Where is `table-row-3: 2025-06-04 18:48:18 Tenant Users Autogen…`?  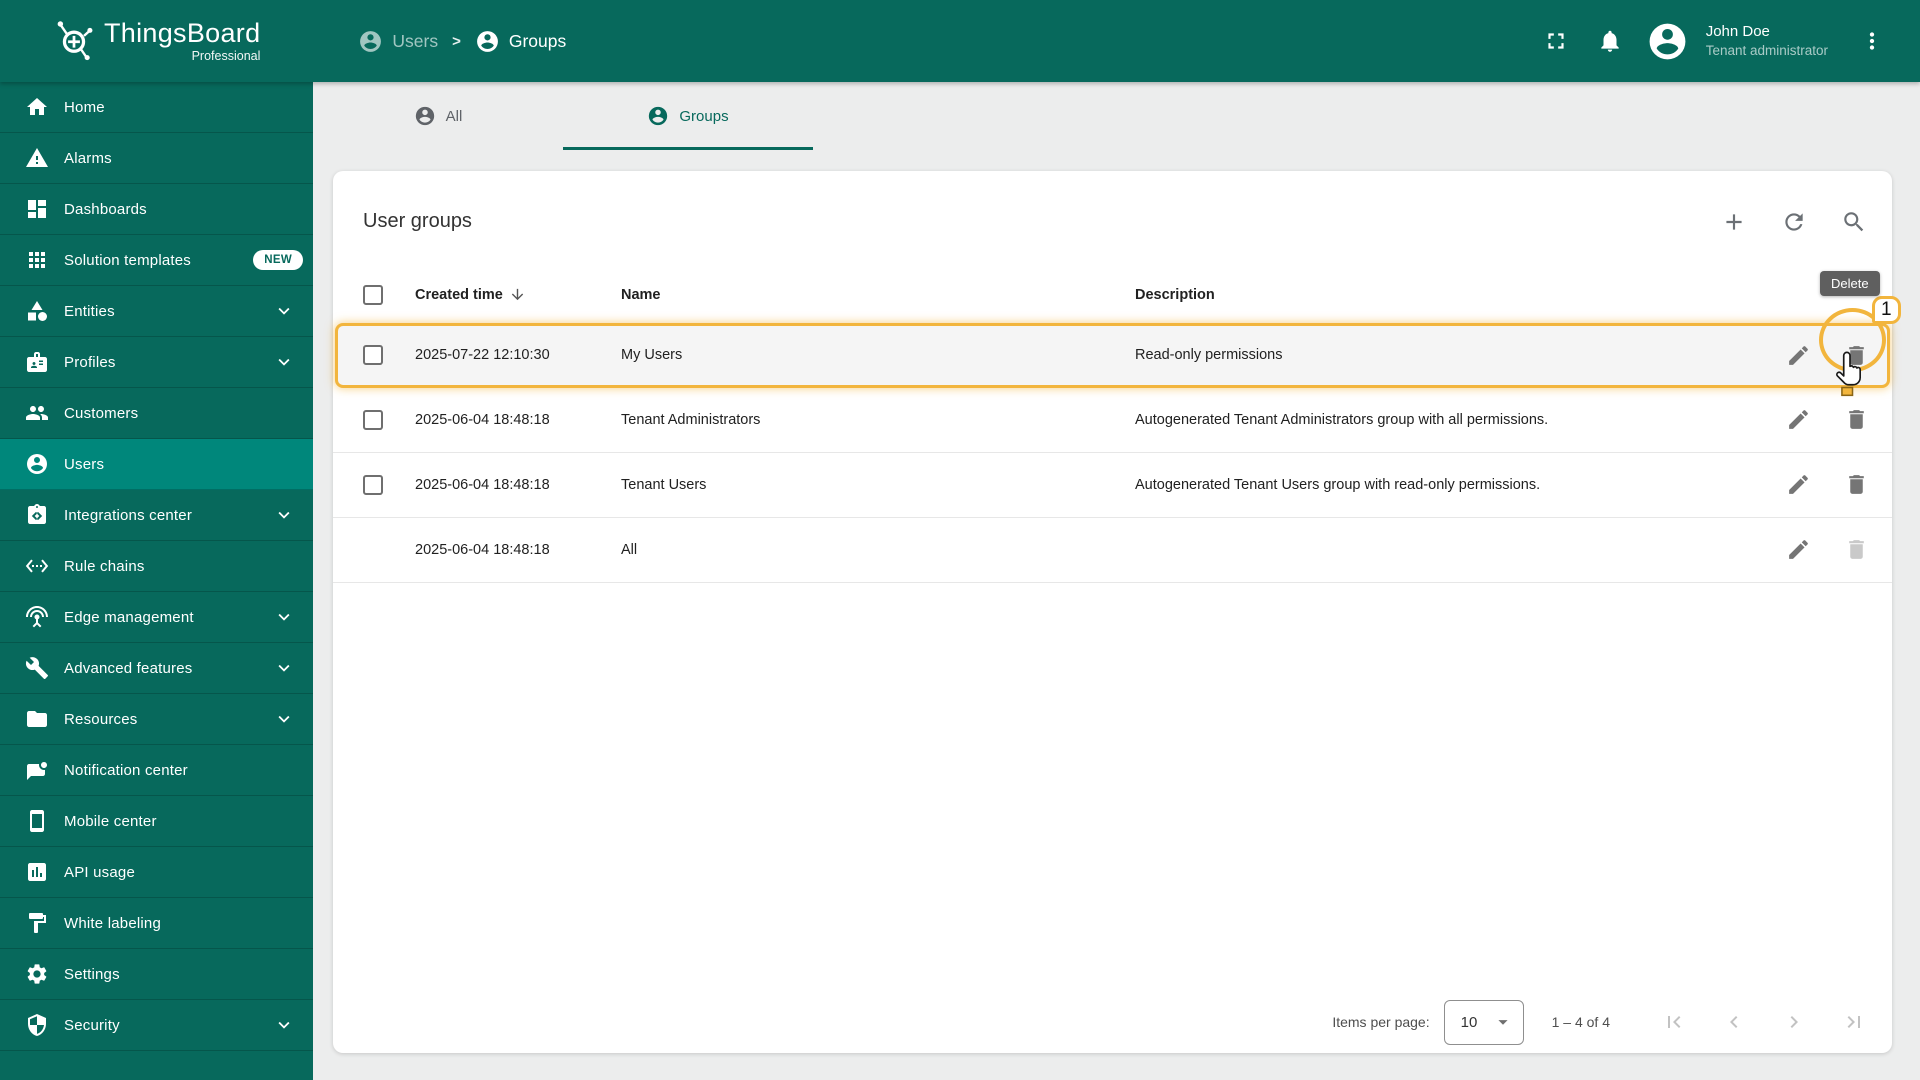 table-row-3: 2025-06-04 18:48:18 Tenant Users Autogen… is located at coordinates (1112, 485).